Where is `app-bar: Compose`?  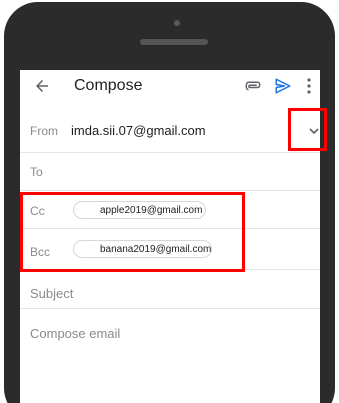 app-bar: Compose is located at coordinates (170, 87).